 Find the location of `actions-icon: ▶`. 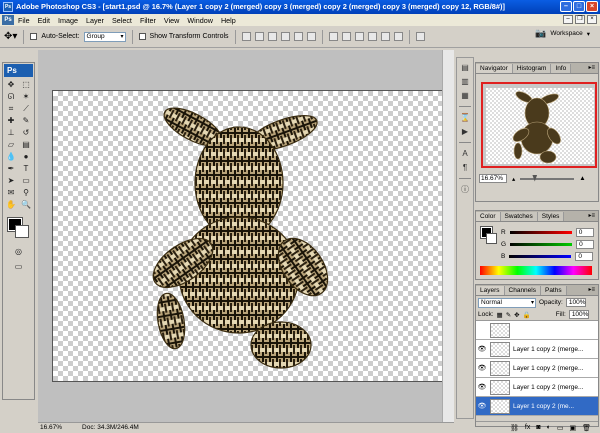

actions-icon: ▶ is located at coordinates (465, 131).